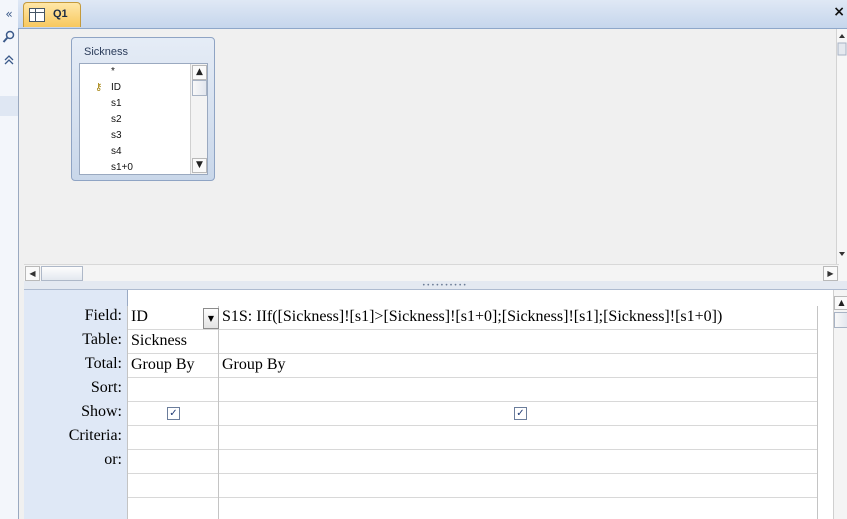 The image size is (847, 519). Describe the element at coordinates (32, 273) in the screenshot. I see `scroll-left-arrow-icon: ◀` at that location.